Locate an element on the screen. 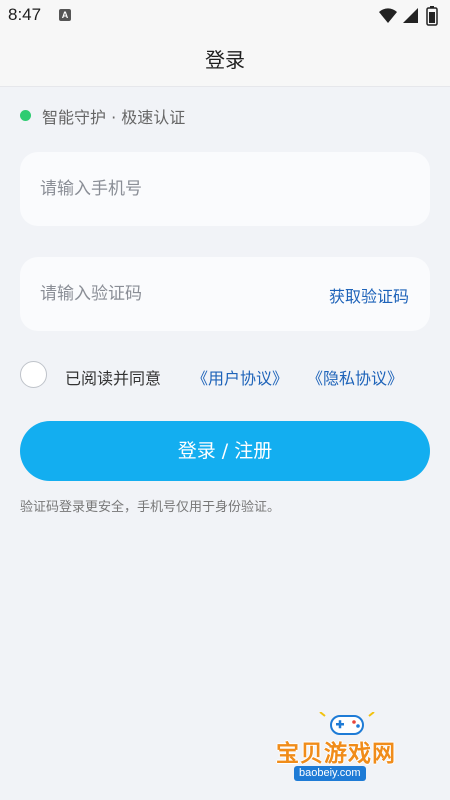  status-time: 8:47 is located at coordinates (25, 14).